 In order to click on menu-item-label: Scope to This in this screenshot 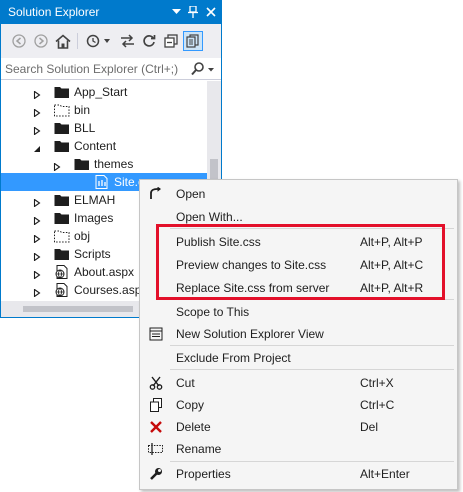, I will do `click(213, 312)`.